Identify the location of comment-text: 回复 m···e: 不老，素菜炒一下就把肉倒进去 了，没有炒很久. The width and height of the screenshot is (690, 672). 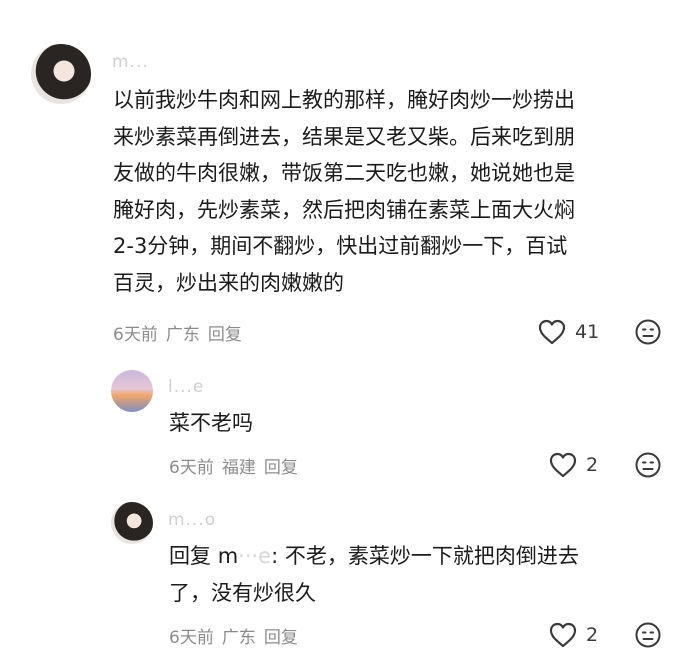
(419, 574).